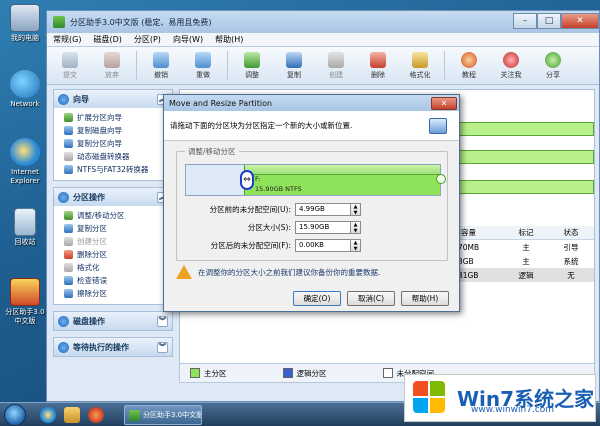  What do you see at coordinates (15, 415) in the screenshot?
I see `start-button` at bounding box center [15, 415].